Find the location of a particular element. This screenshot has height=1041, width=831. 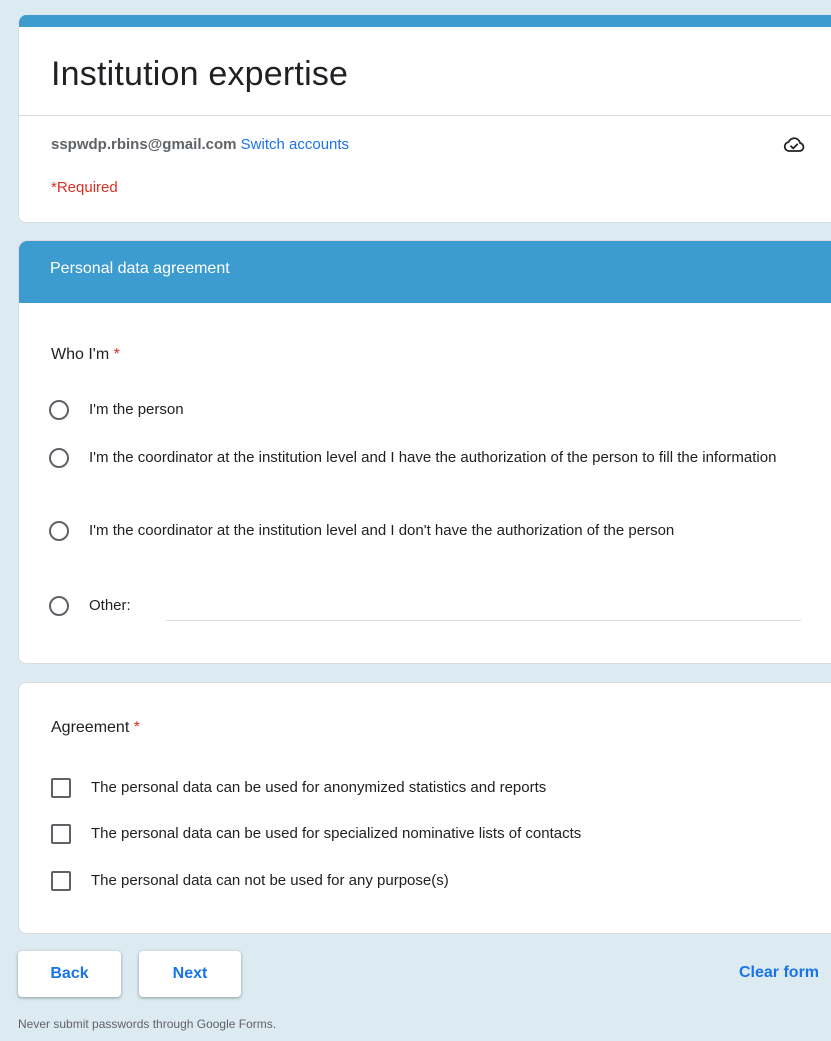

title-divider is located at coordinates (425, 115).